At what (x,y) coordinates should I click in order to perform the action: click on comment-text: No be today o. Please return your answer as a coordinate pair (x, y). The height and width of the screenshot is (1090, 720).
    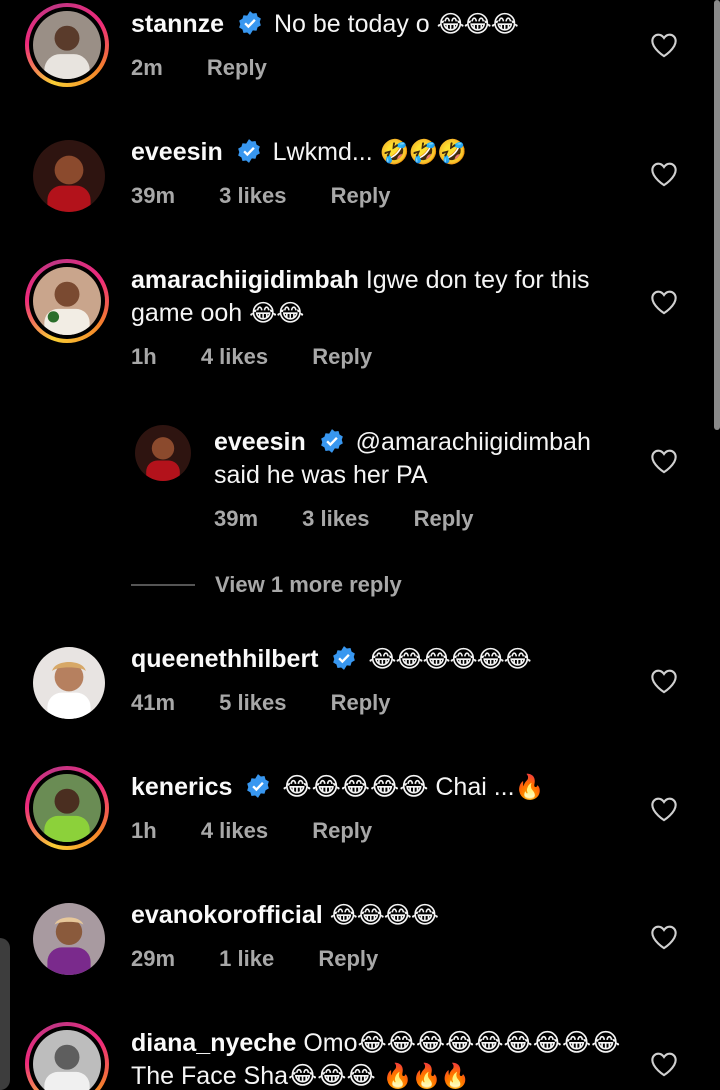
    Looking at the image, I should click on (352, 24).